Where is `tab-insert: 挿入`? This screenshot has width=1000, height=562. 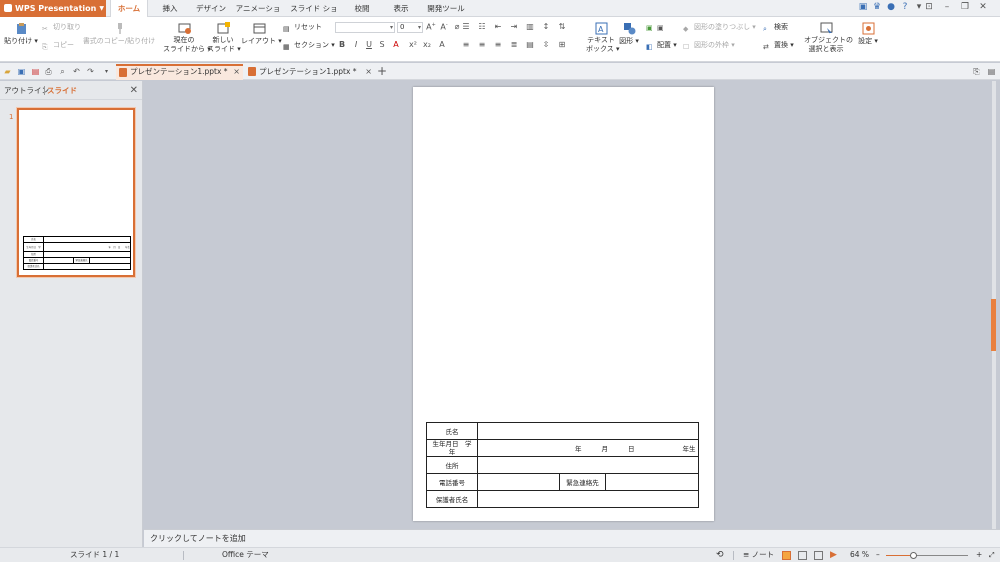
tab-insert: 挿入 is located at coordinates (170, 8).